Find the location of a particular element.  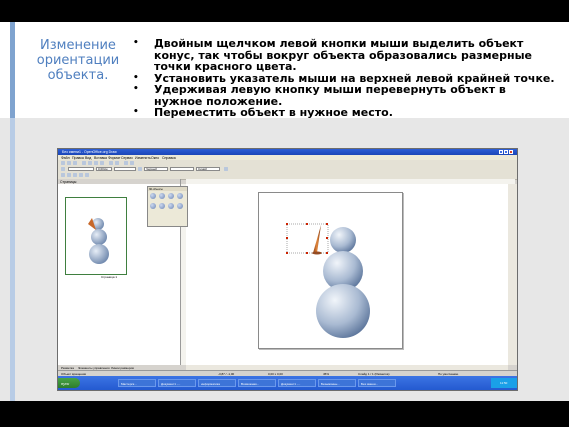

cylinder-button is located at coordinates (171, 196).